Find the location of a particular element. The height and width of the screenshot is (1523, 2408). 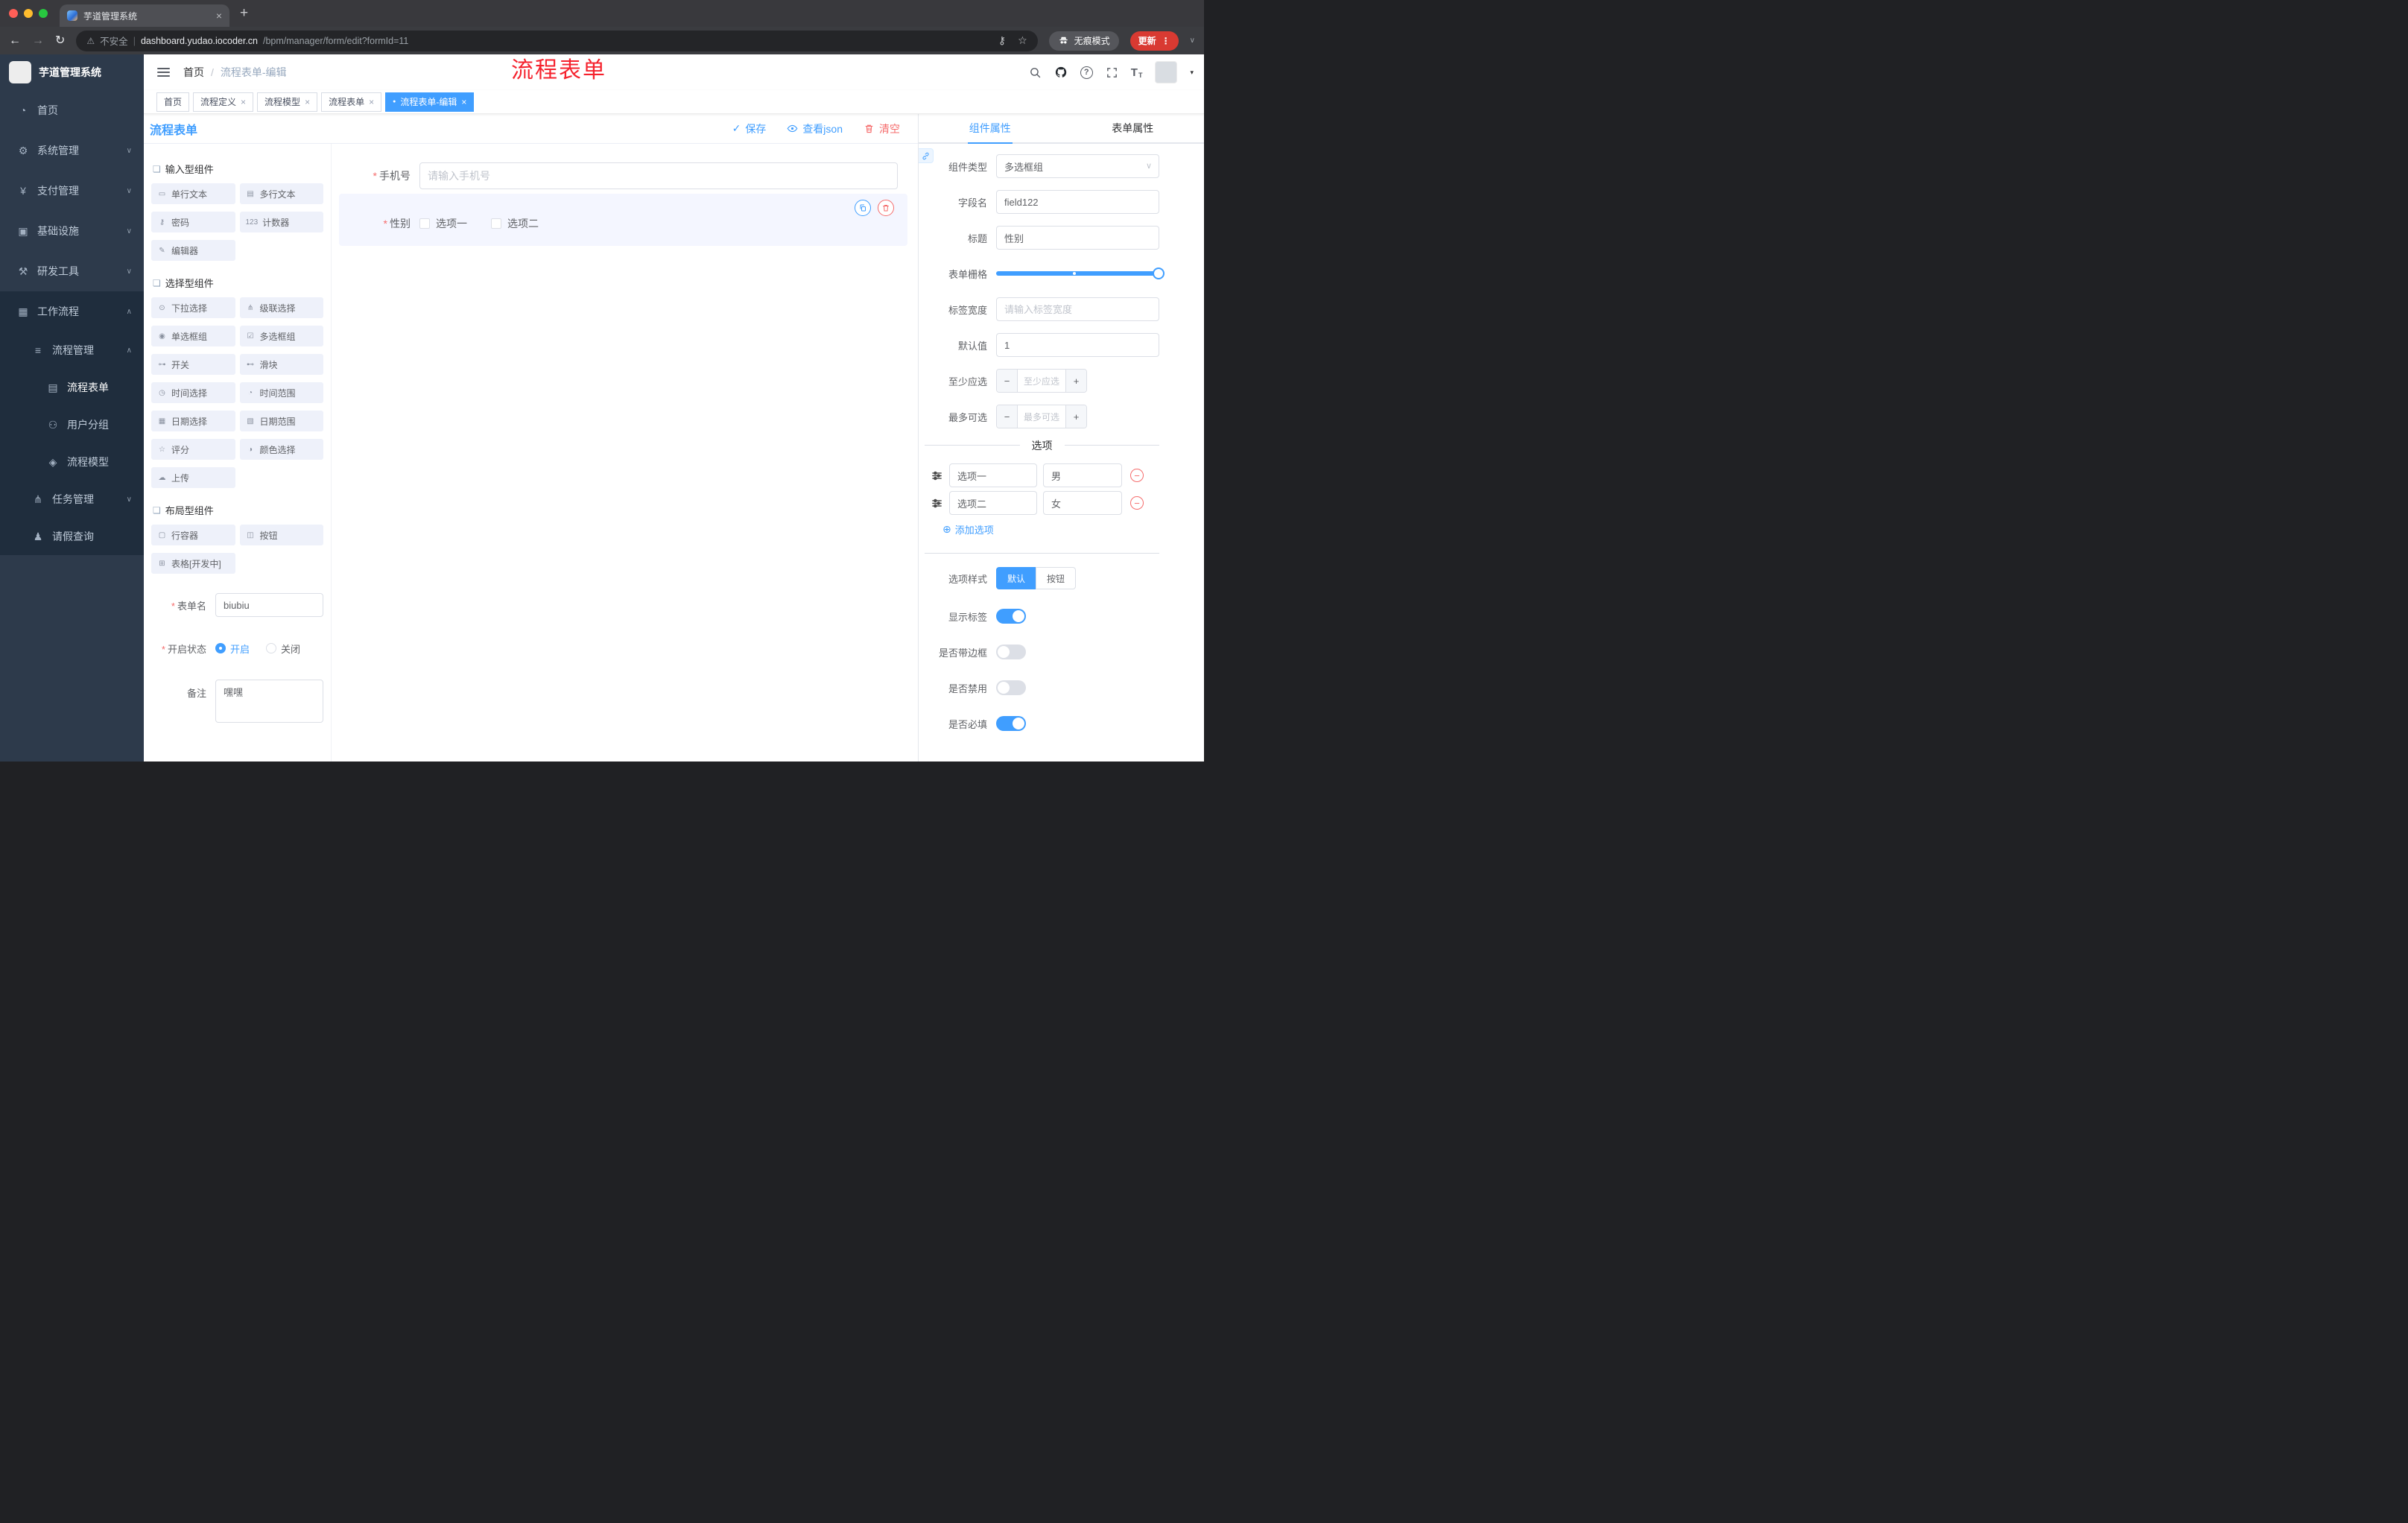

sidebar-item: ≡ 流程管理 ∧ is located at coordinates (72, 351).